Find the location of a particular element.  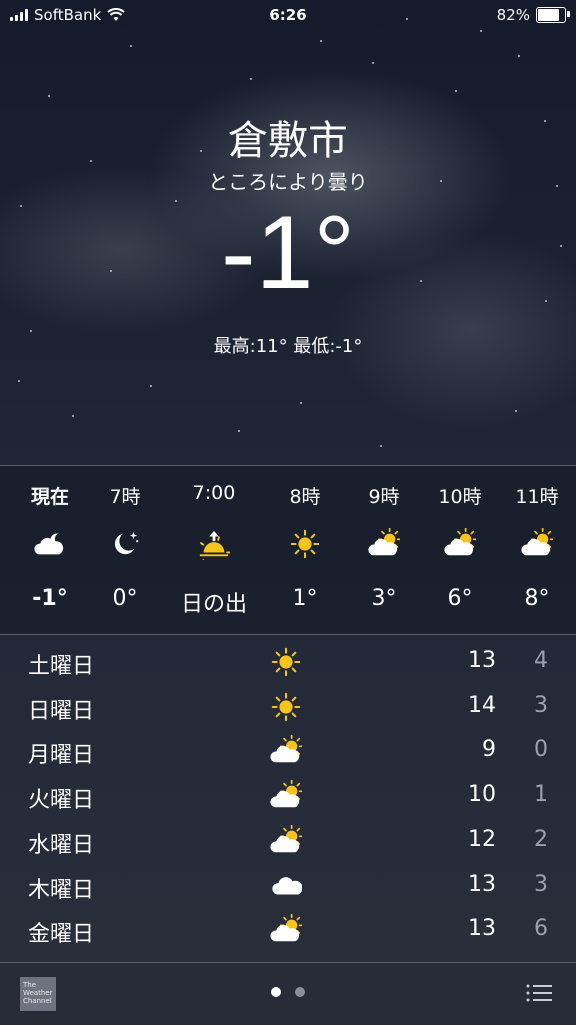

day-low: 0 is located at coordinates (541, 750).